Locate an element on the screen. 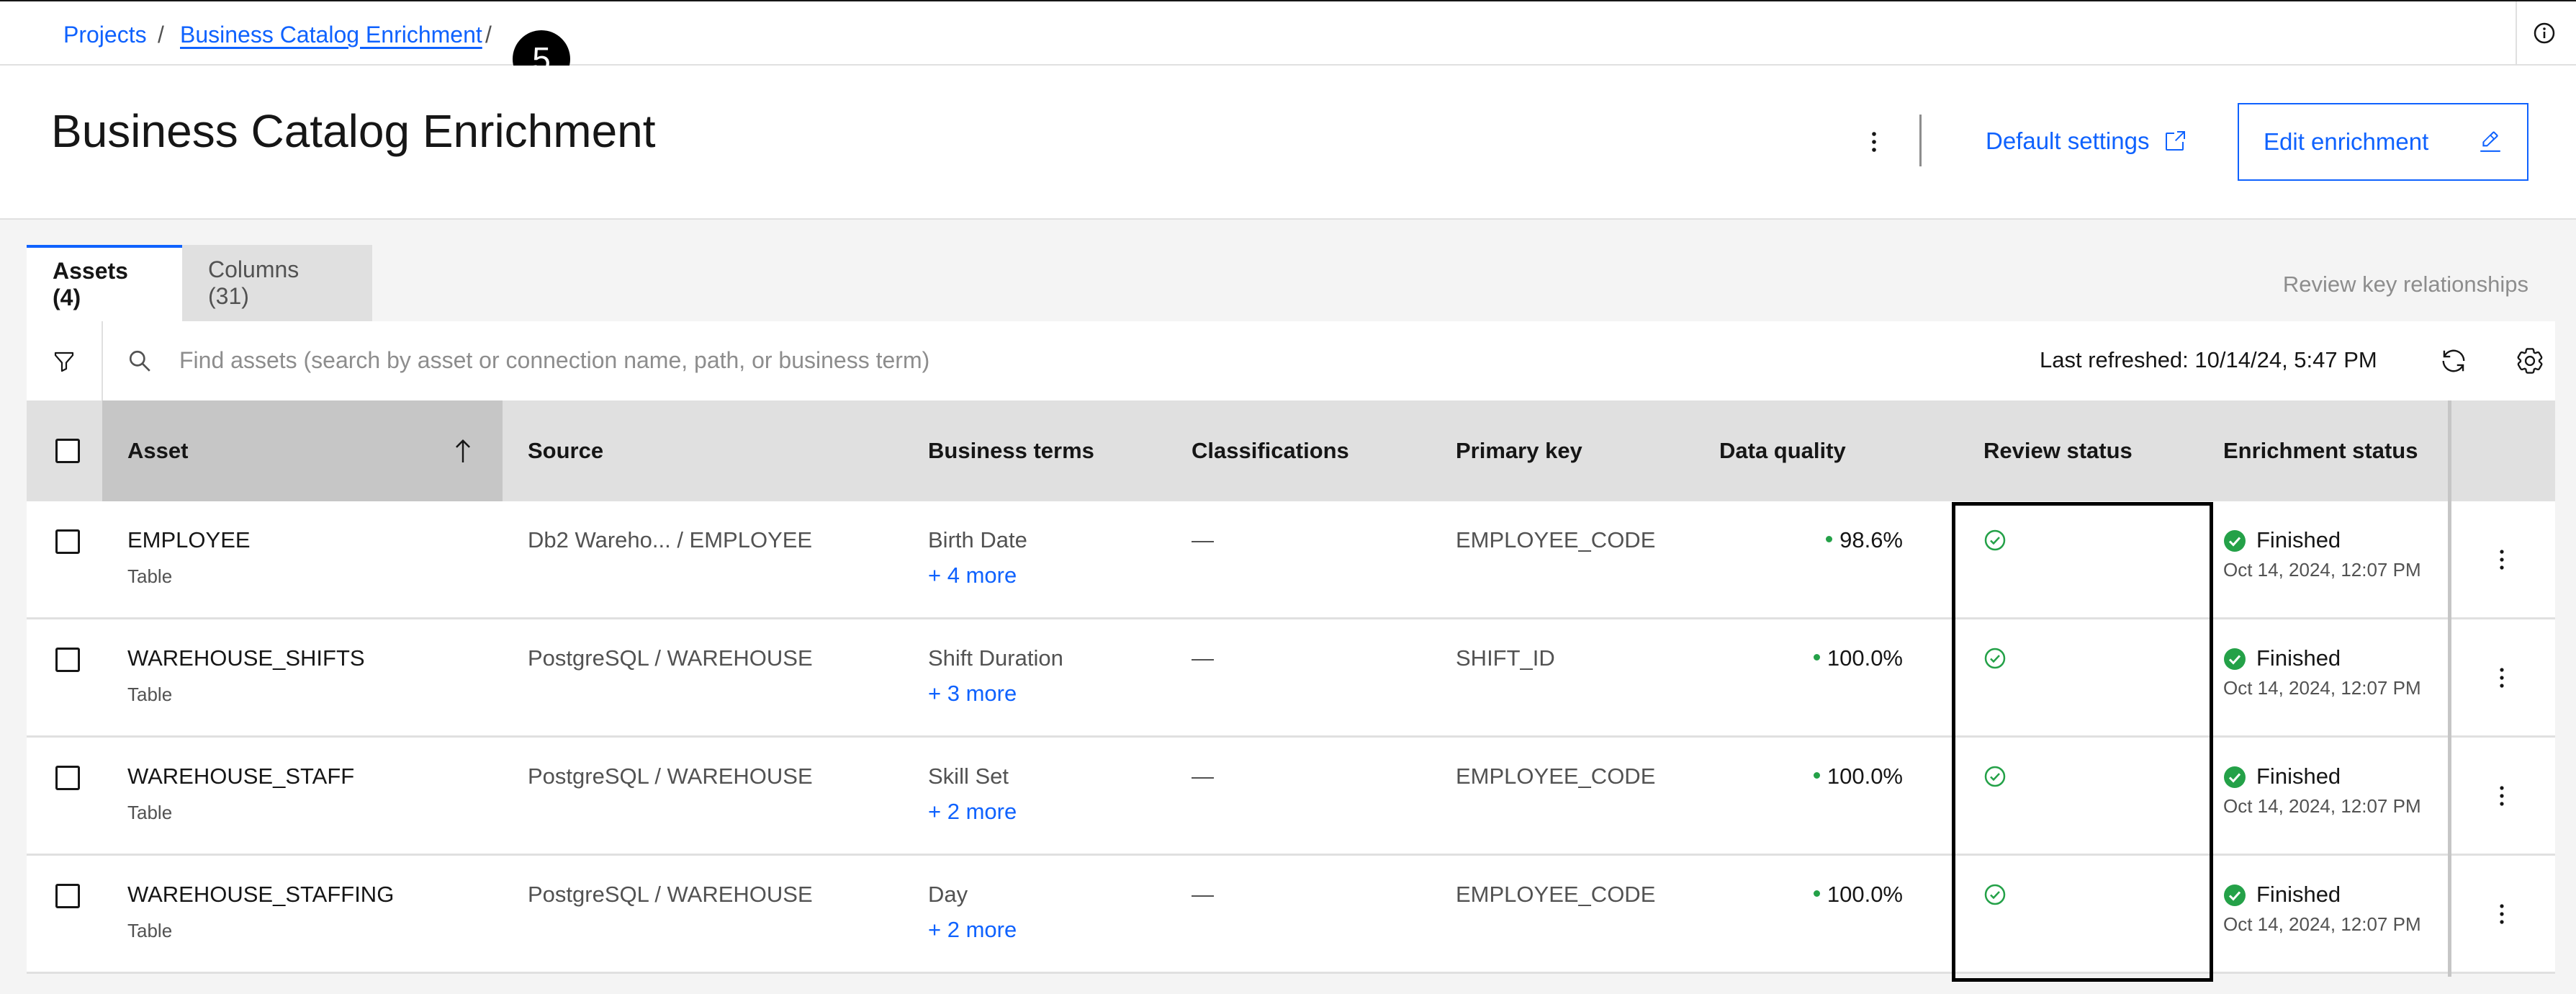 Image resolution: width=2576 pixels, height=994 pixels. column-header-review-status: Review status is located at coordinates (2058, 450).